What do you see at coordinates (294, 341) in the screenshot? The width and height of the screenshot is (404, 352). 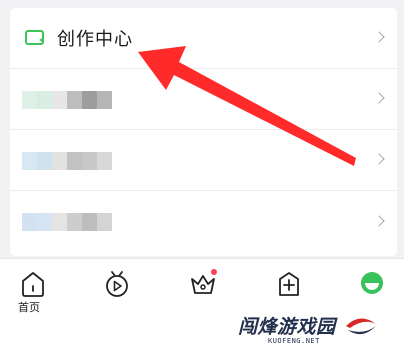 I see `watermark-subtext: KUOFENG.NET` at bounding box center [294, 341].